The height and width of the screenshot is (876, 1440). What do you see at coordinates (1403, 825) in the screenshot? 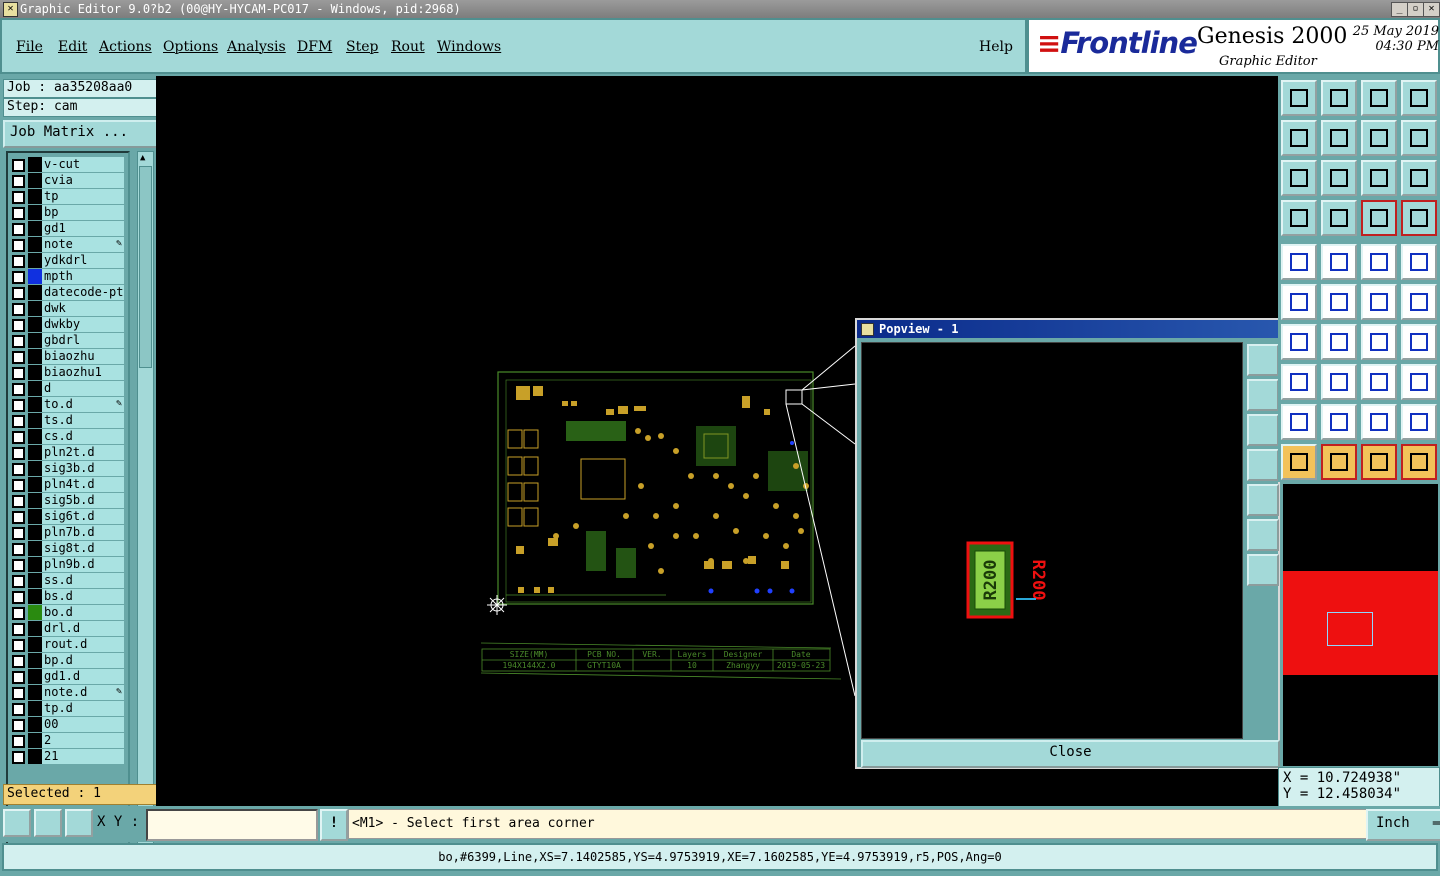
I see `units-selector: Inch ═` at bounding box center [1403, 825].